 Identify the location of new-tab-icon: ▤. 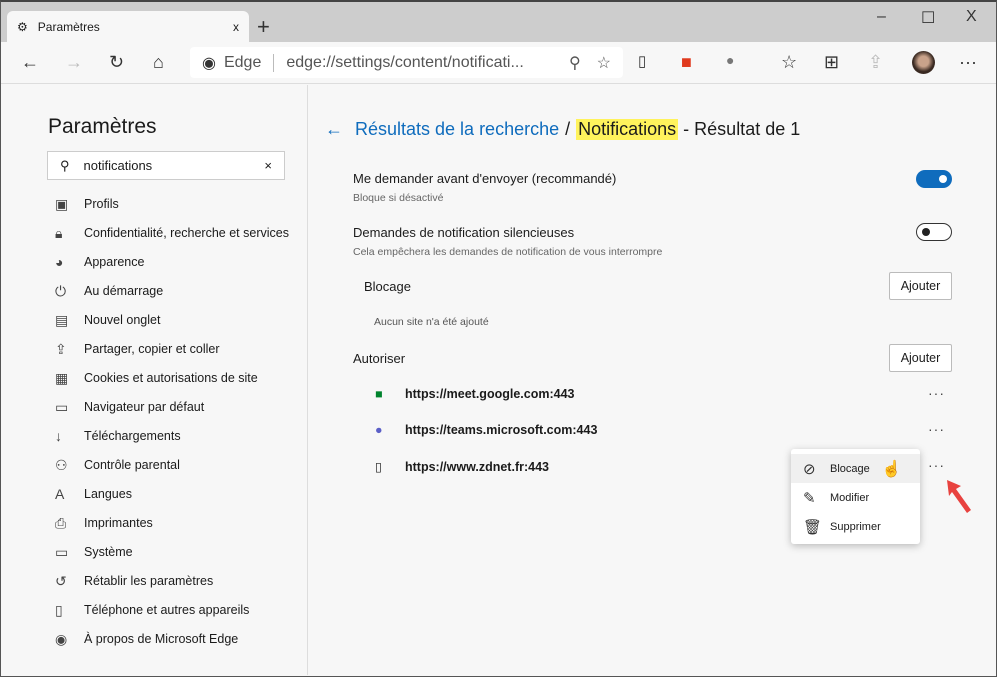
(62, 320).